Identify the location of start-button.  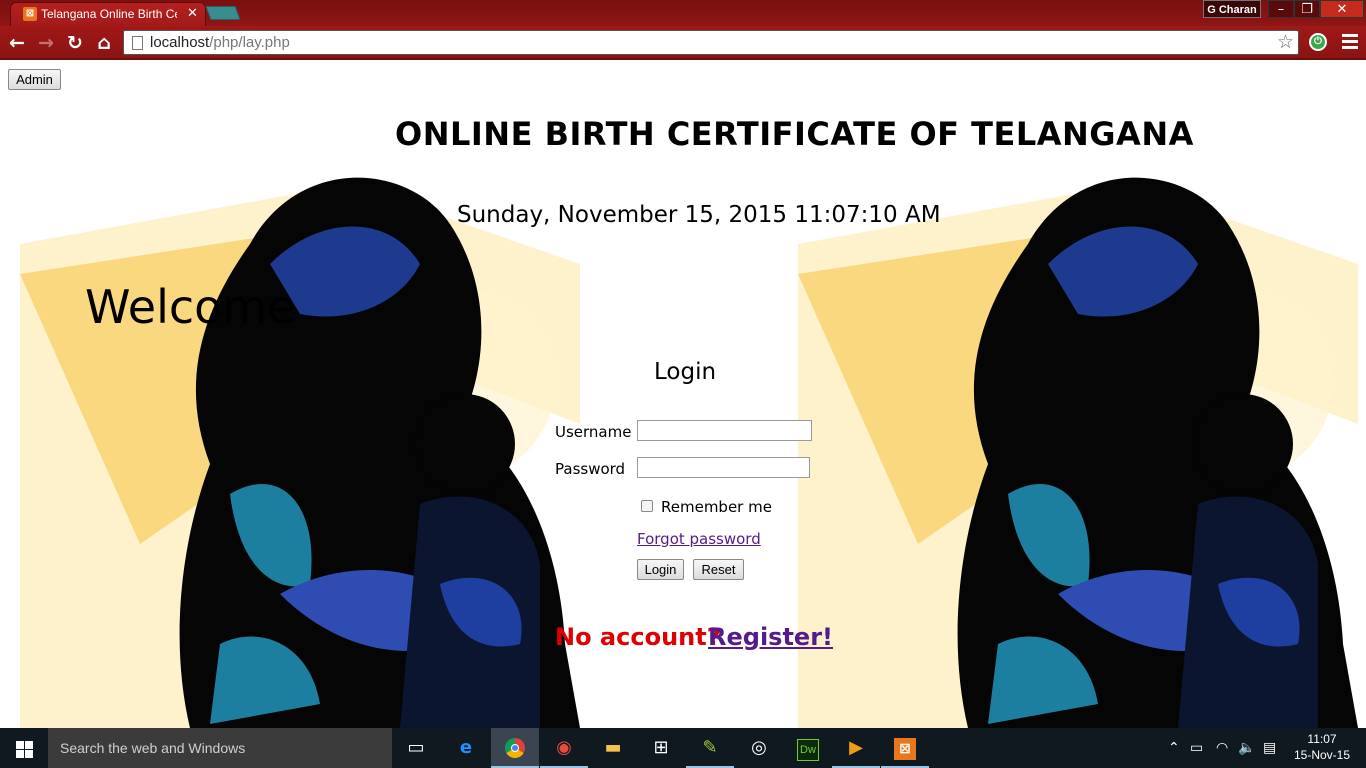
(24, 748).